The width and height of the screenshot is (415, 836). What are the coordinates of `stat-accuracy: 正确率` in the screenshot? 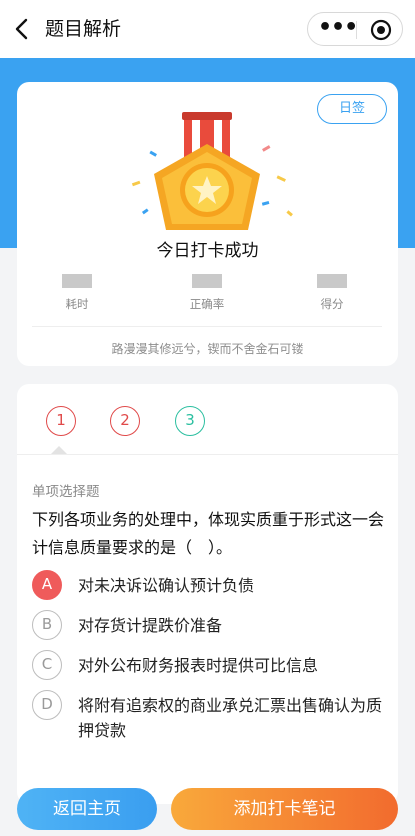 It's located at (207, 293).